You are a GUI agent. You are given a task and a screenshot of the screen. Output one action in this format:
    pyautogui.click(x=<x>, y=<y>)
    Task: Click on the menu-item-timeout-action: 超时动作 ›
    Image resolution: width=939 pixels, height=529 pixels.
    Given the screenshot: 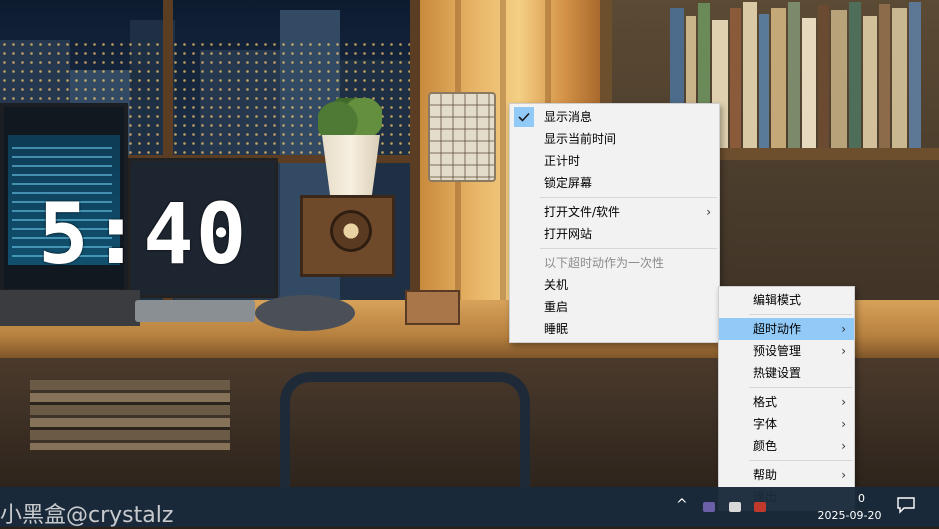 What is the action you would take?
    pyautogui.click(x=786, y=329)
    